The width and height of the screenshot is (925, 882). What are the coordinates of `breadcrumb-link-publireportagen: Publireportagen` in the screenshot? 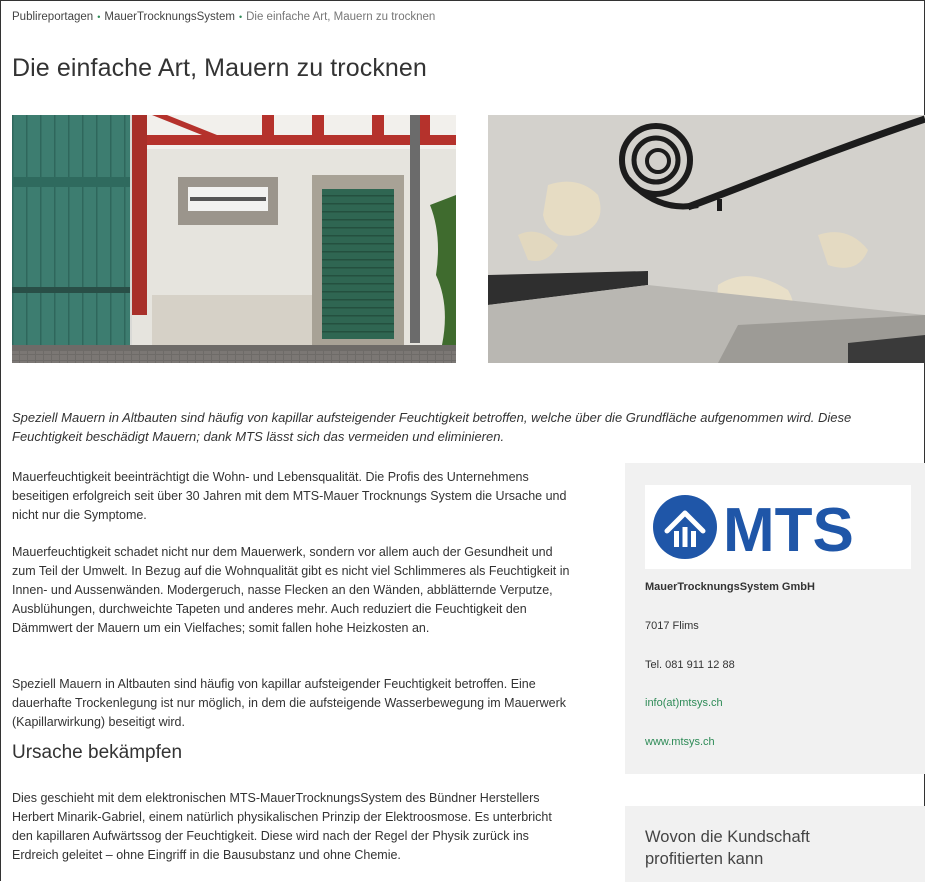 It's located at (52, 17).